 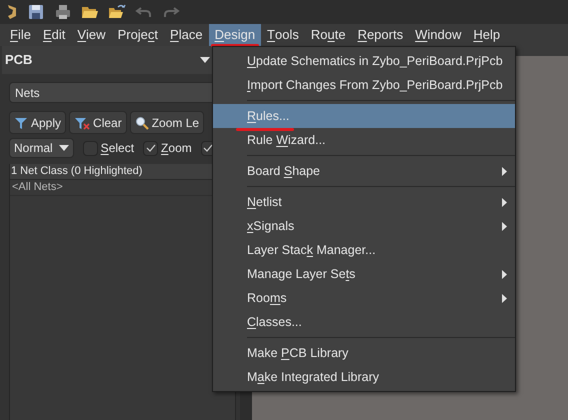 I want to click on view-mode-dropdown: Normal, so click(x=41, y=148).